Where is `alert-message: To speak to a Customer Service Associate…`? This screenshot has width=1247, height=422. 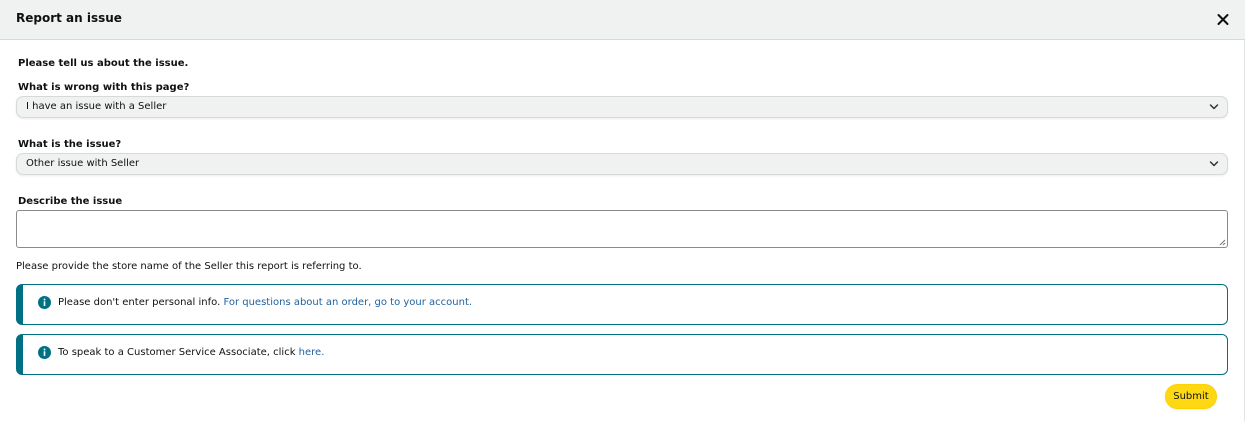 alert-message: To speak to a Customer Service Associate… is located at coordinates (191, 352).